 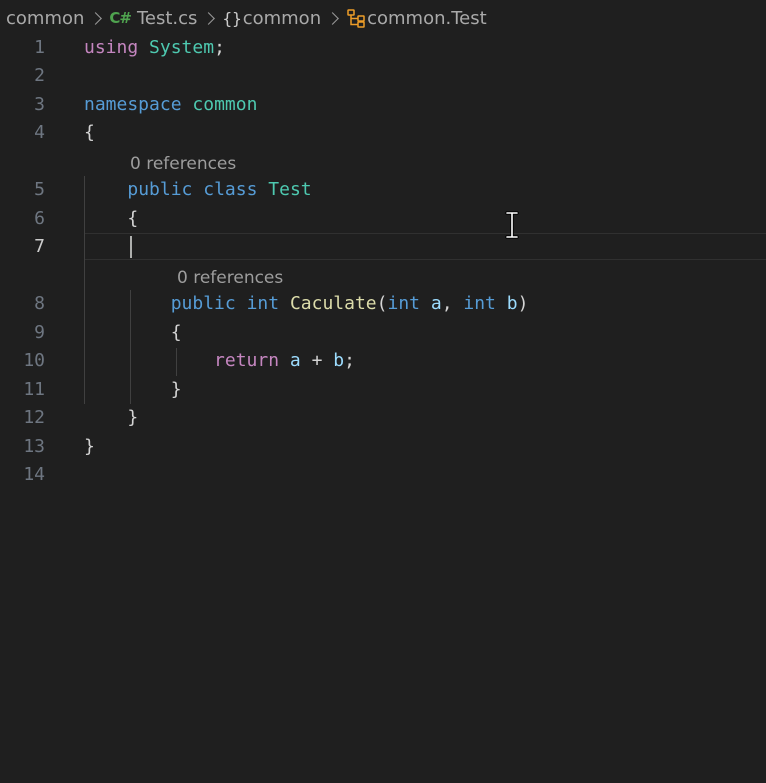 I want to click on breadcrumb-namespace: {} common, so click(x=271, y=18).